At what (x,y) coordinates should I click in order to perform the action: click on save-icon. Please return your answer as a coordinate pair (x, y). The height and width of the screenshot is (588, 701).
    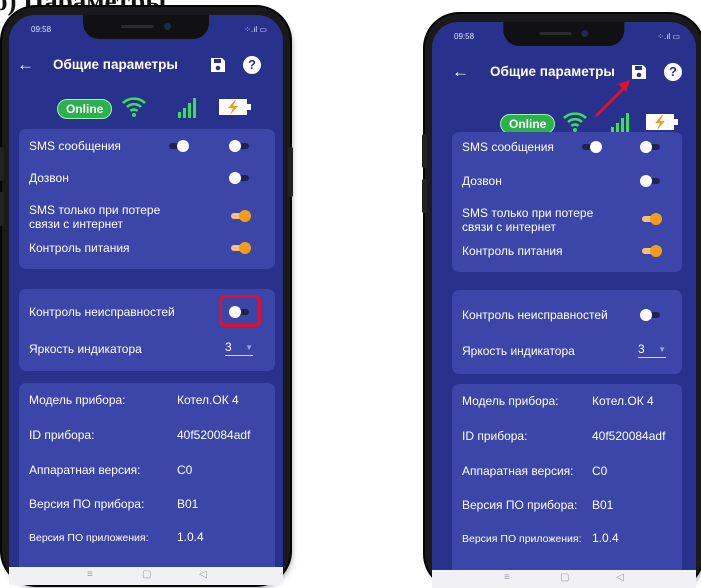
    Looking at the image, I should click on (218, 65).